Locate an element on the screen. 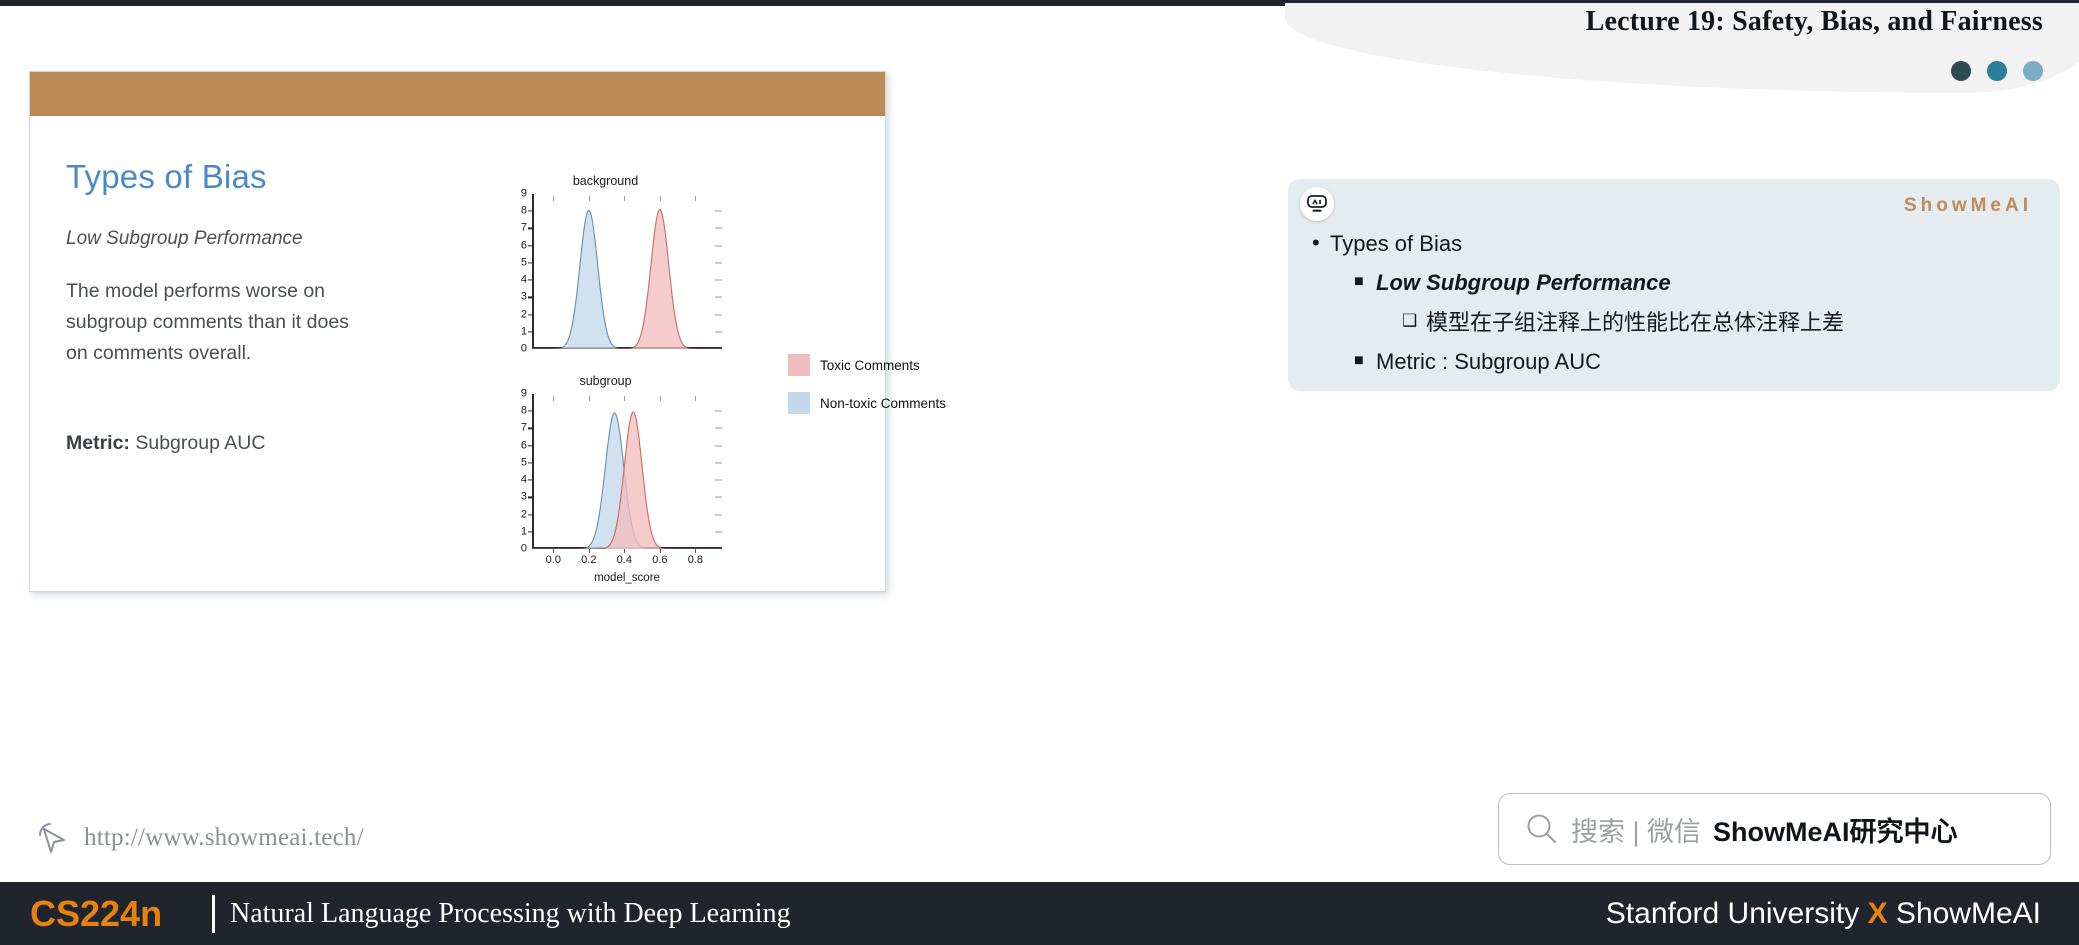 The width and height of the screenshot is (2079, 945). legend-entry-toxic: Toxic Comments is located at coordinates (867, 365).